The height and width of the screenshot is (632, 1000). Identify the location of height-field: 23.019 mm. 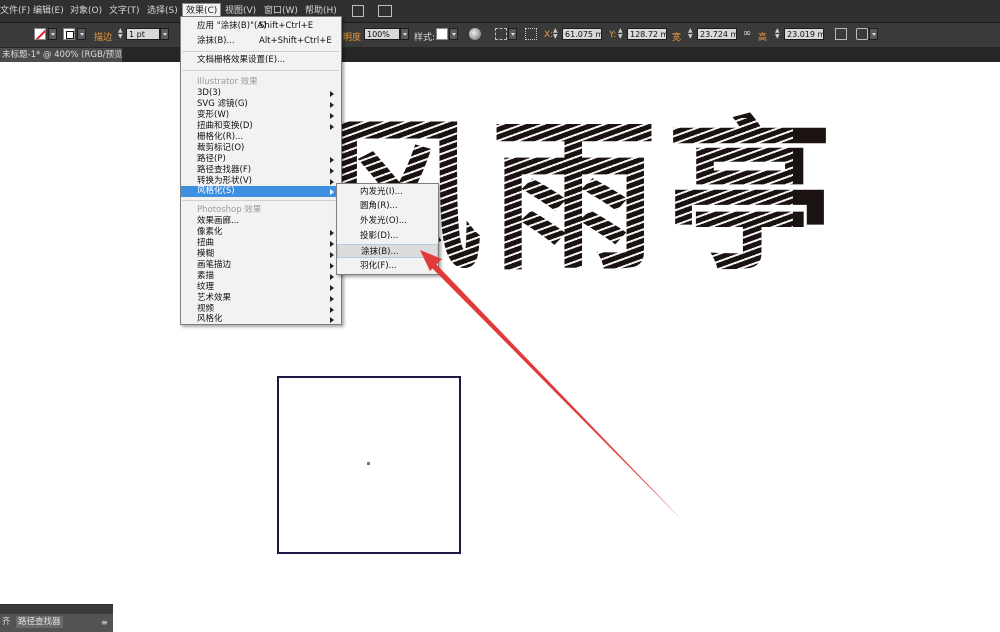
(804, 34).